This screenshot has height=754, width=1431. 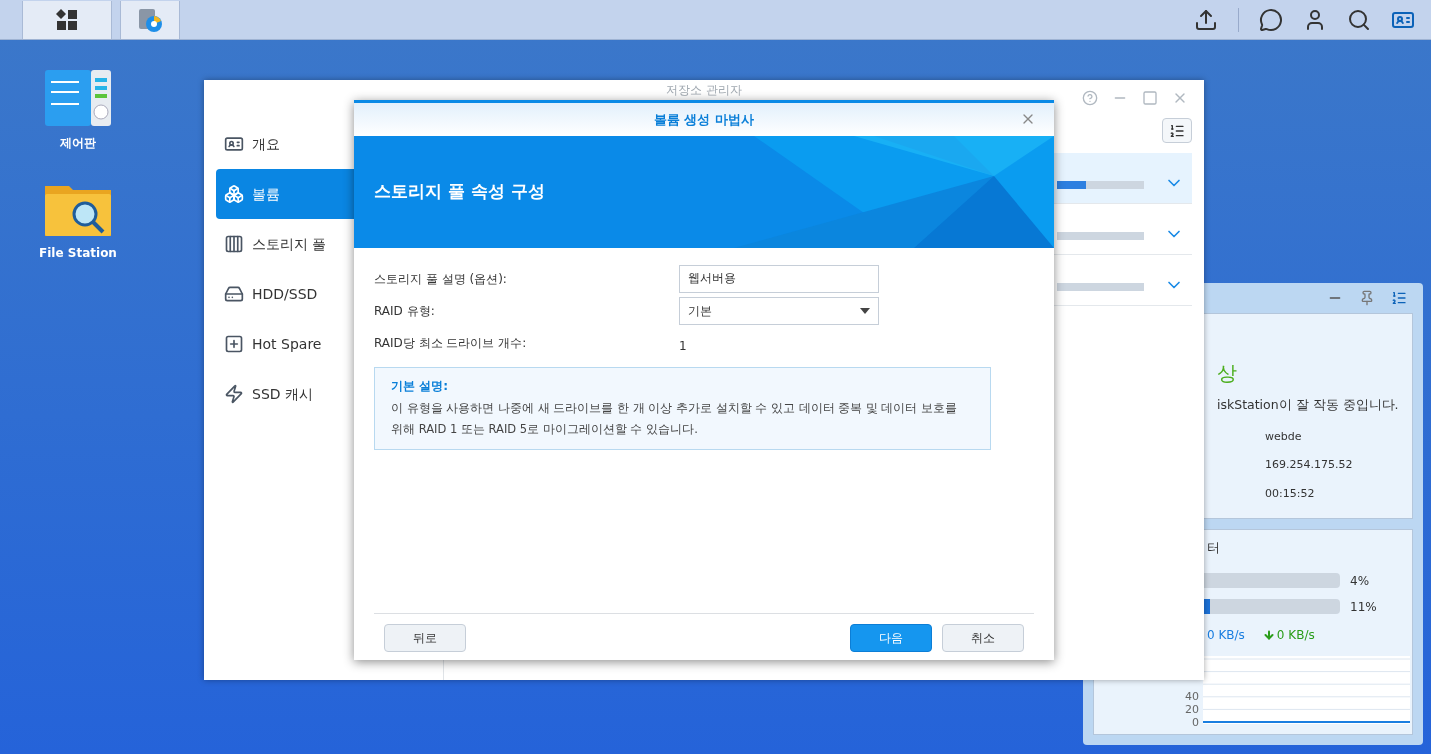 I want to click on control-panel-icon, so click(x=78, y=98).